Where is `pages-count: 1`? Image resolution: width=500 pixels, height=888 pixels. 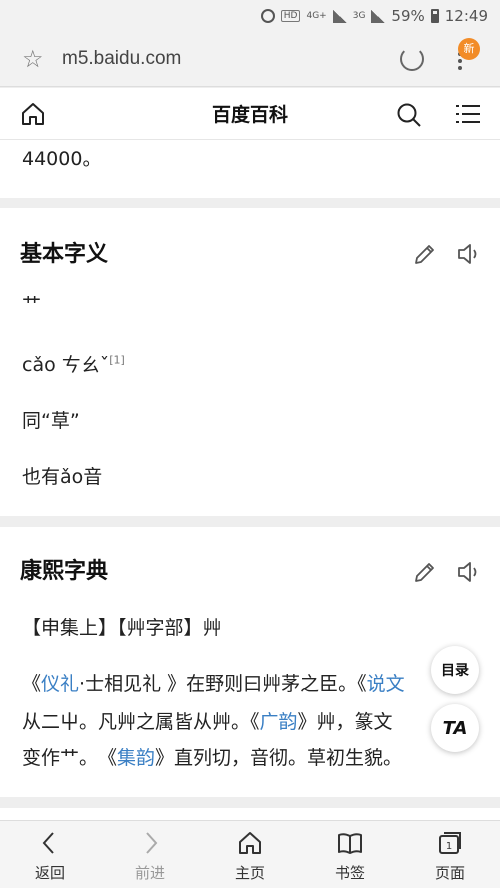
pages-count: 1 is located at coordinates (449, 846).